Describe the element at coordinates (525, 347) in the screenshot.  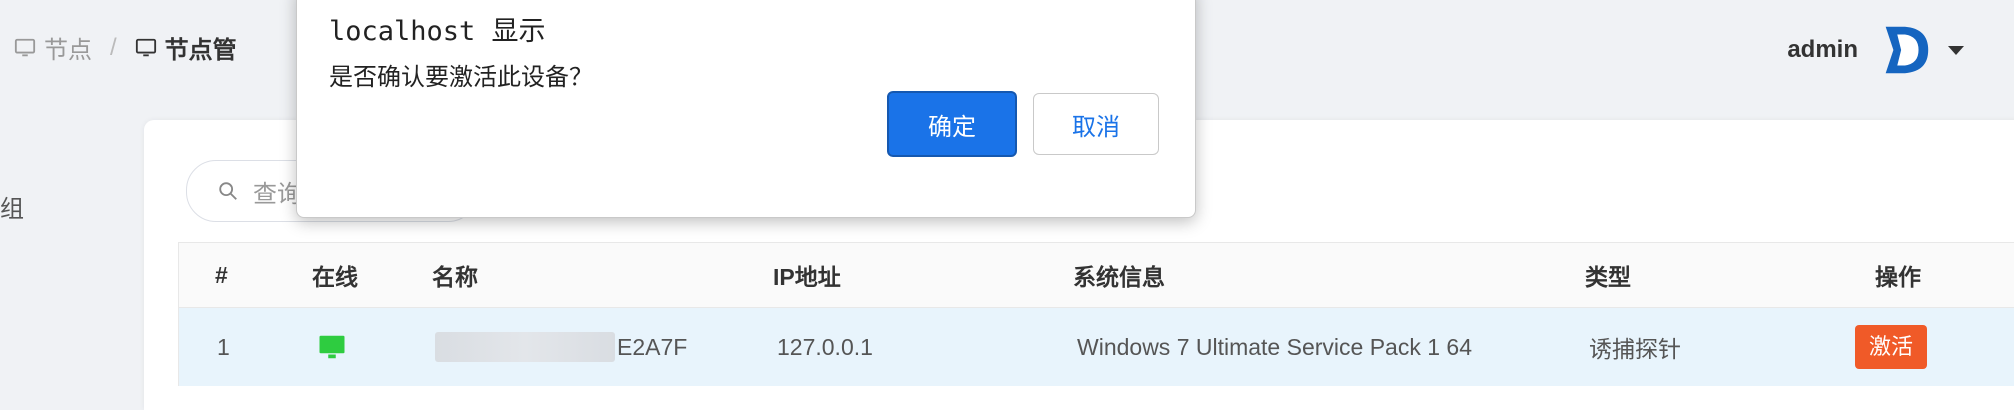
I see `redacted-text` at that location.